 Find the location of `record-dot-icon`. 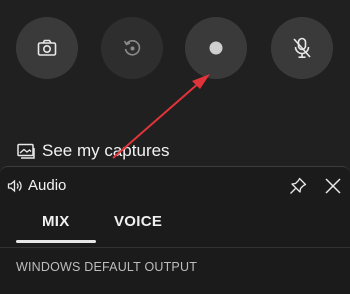

record-dot-icon is located at coordinates (216, 48).